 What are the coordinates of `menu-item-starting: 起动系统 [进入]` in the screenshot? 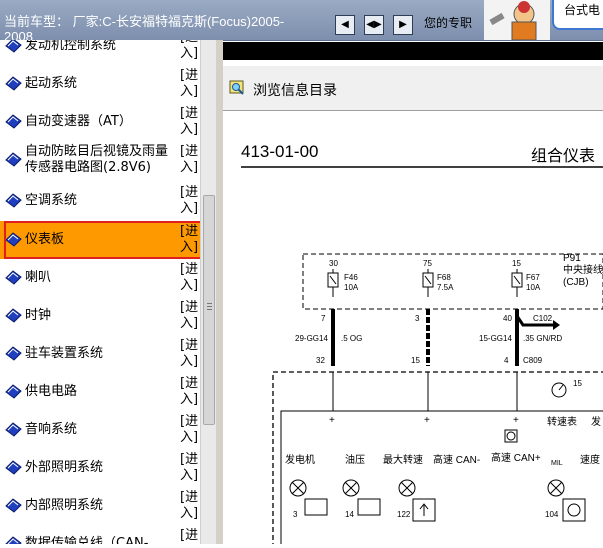 It's located at (100, 84).